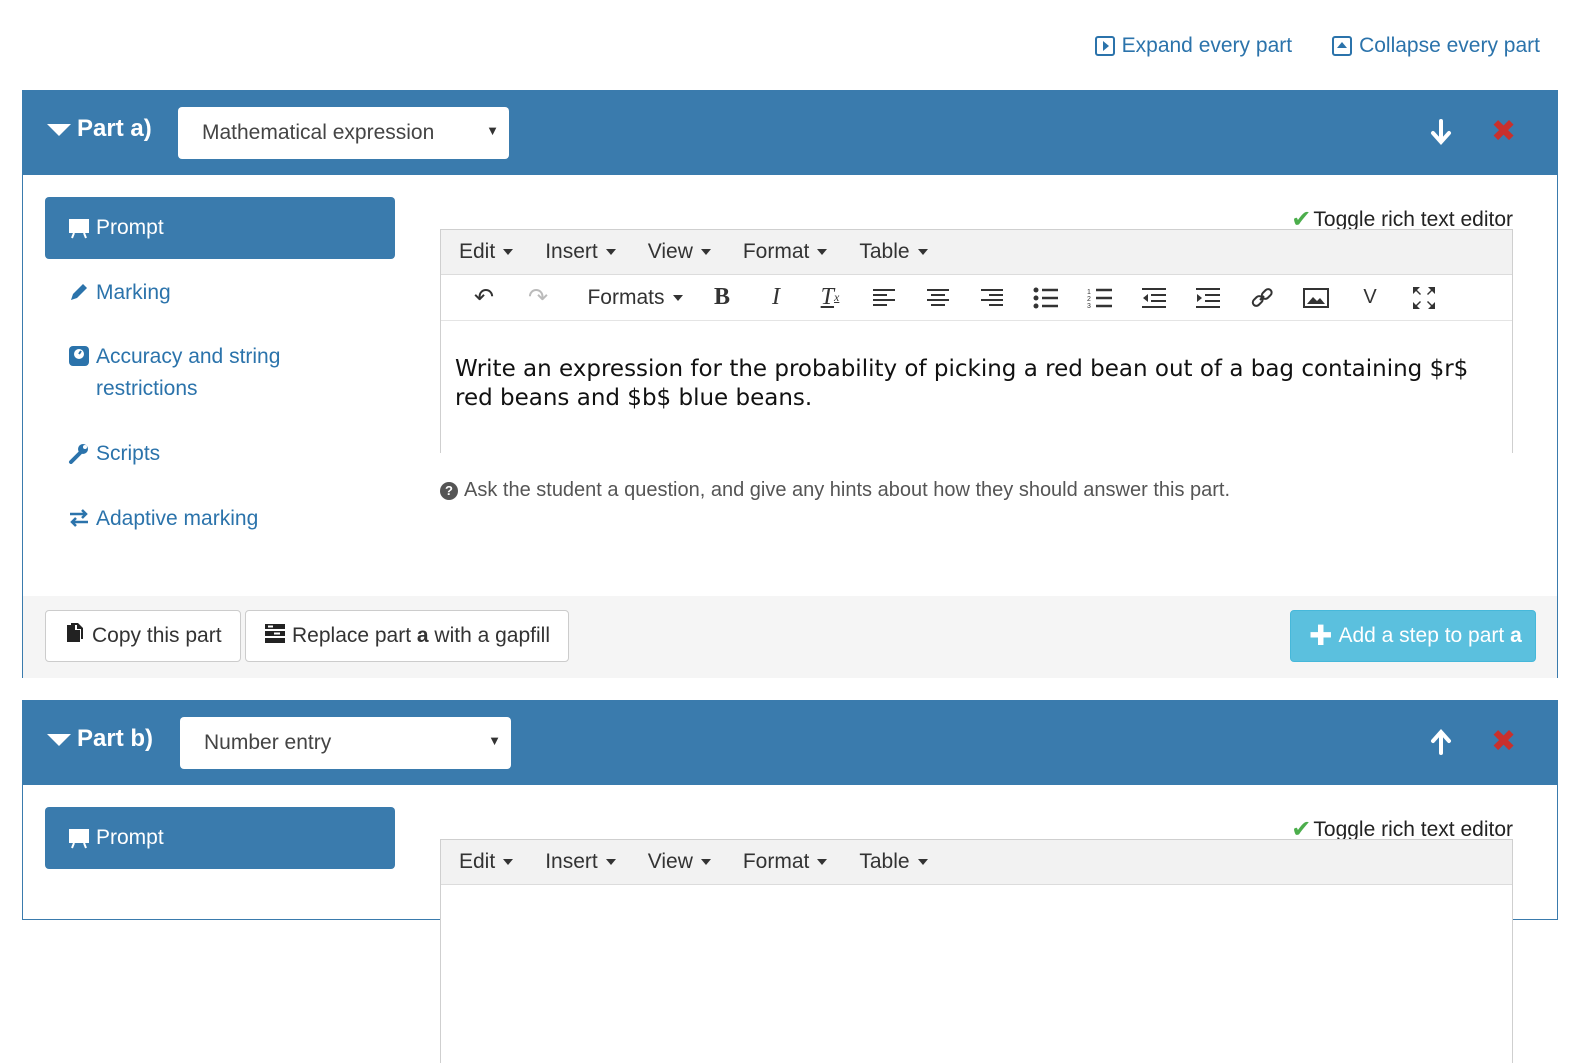 The width and height of the screenshot is (1572, 1063). Describe the element at coordinates (345, 743) in the screenshot. I see `part-b-type-select: Number entry ▼` at that location.